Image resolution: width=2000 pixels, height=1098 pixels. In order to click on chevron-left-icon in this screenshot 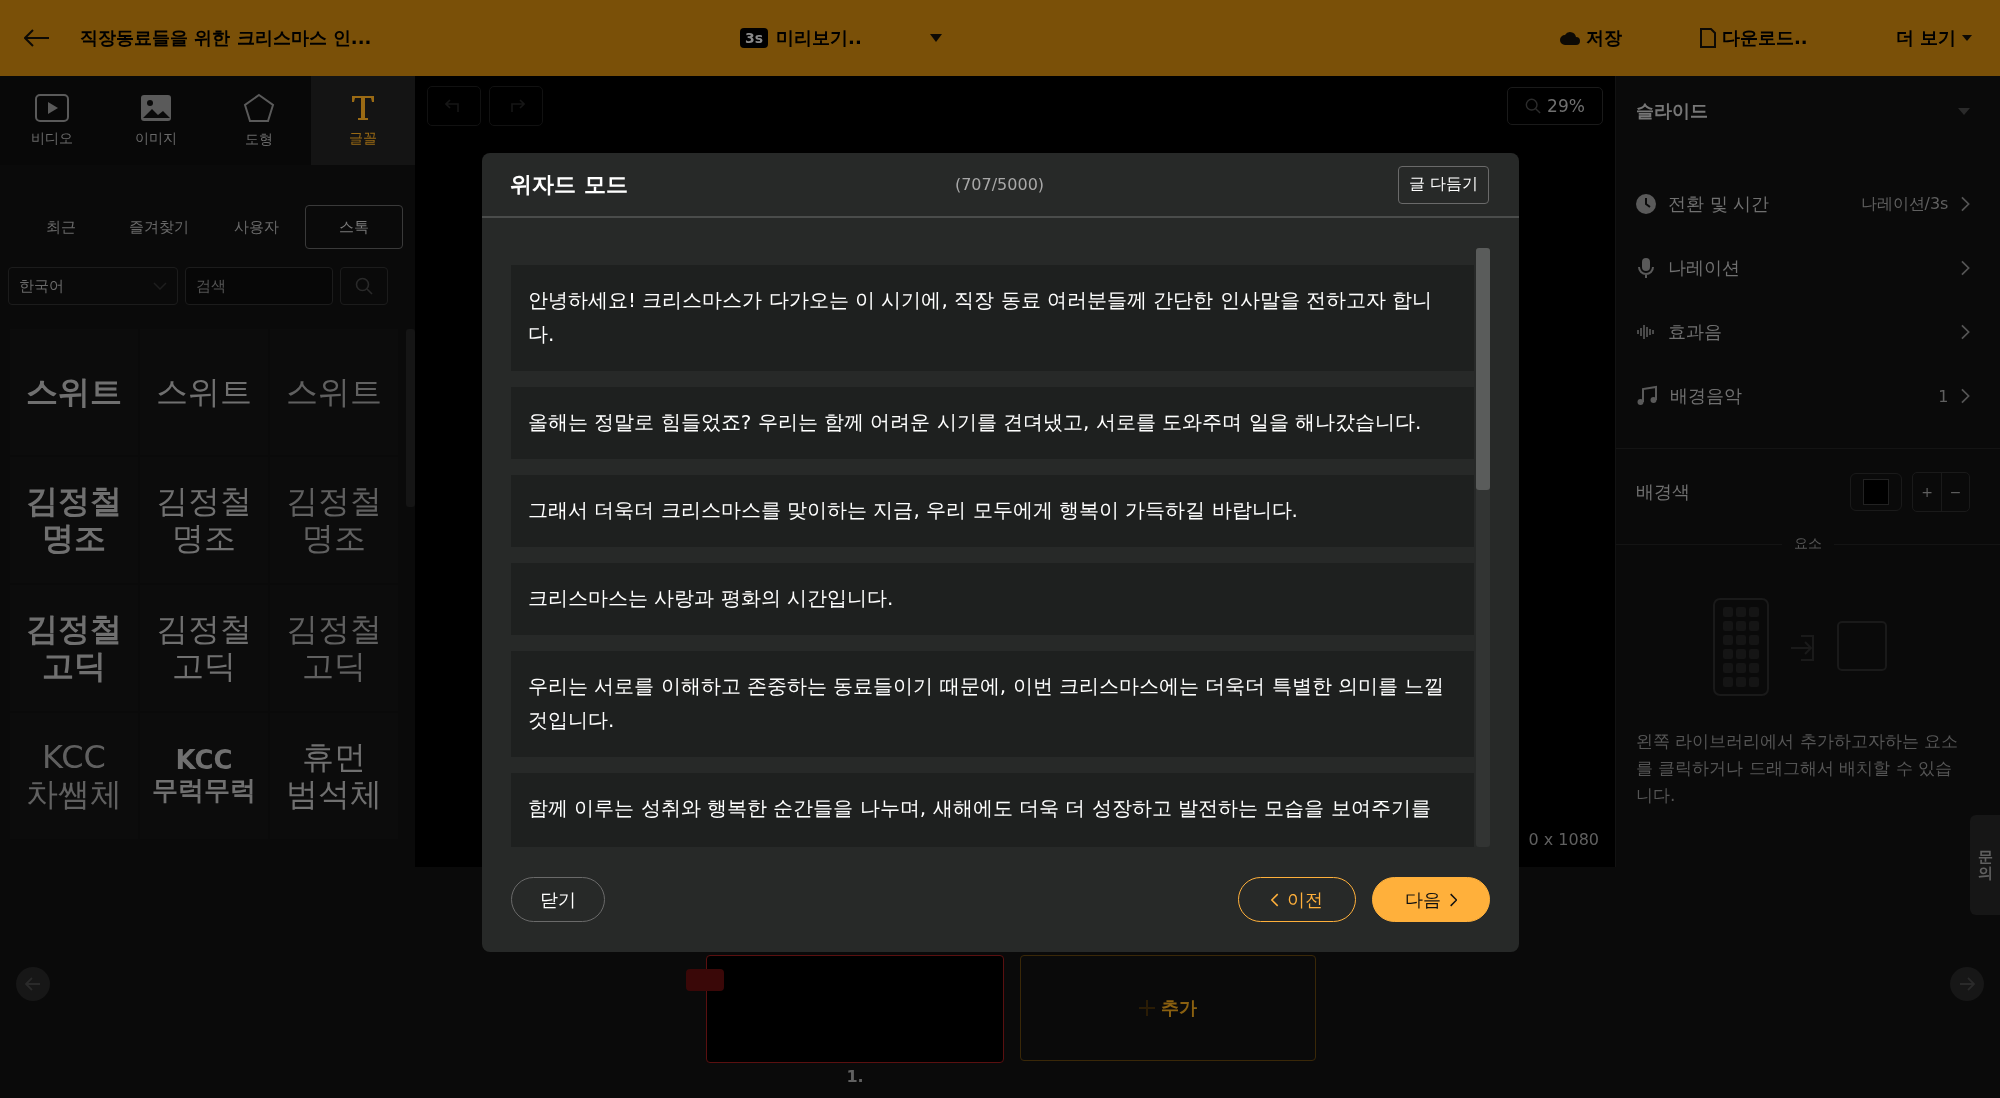, I will do `click(1275, 899)`.